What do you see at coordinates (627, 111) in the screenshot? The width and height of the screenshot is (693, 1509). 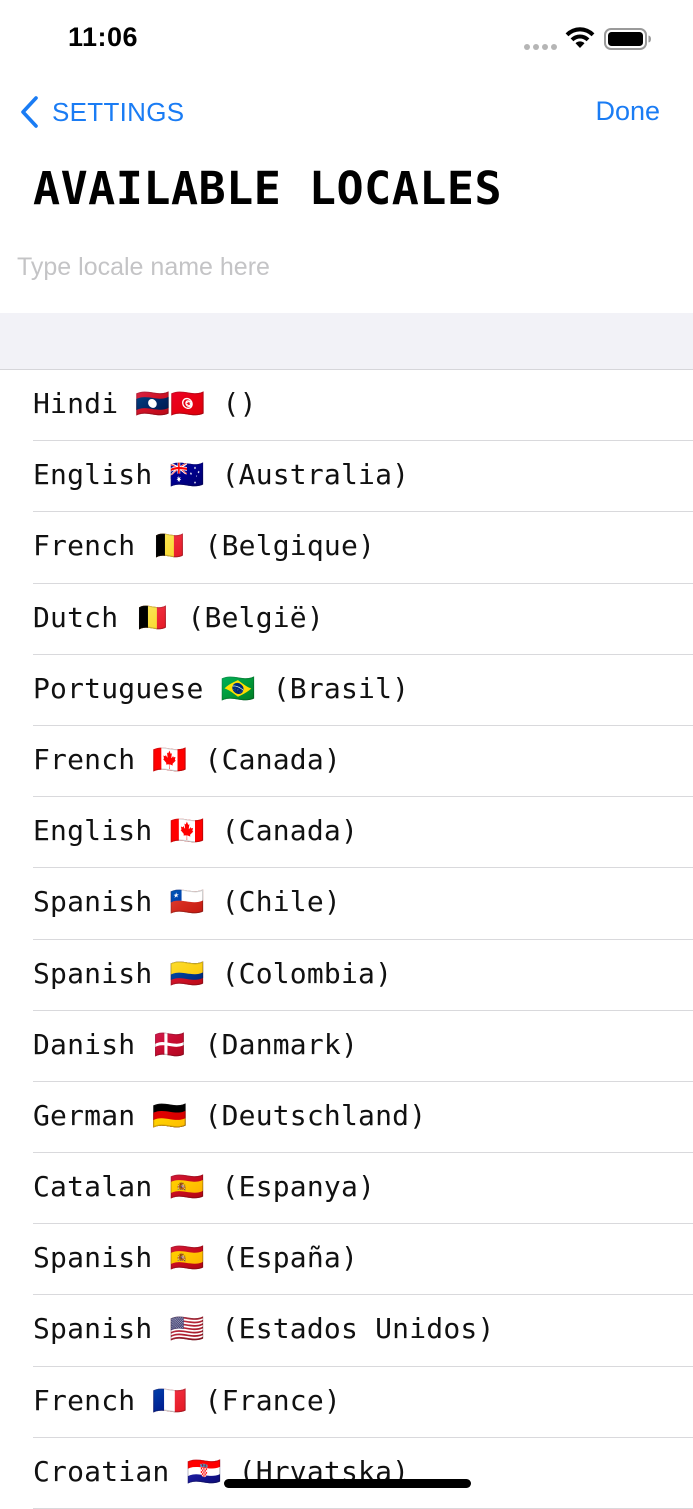 I see `done-button: Done` at bounding box center [627, 111].